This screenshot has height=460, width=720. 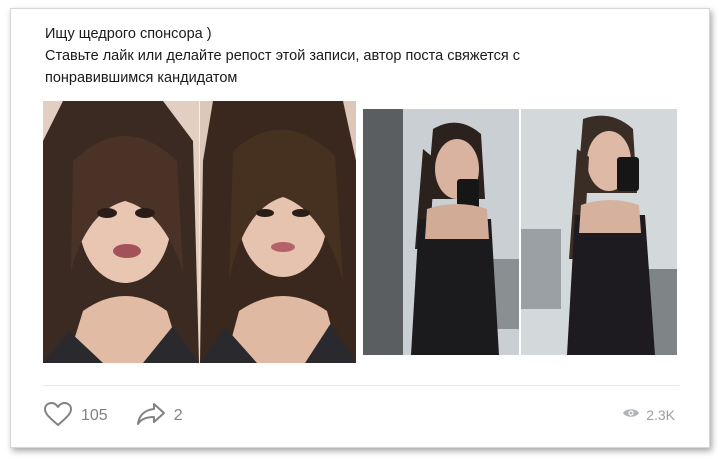 I want to click on share-button: 2, so click(x=159, y=416).